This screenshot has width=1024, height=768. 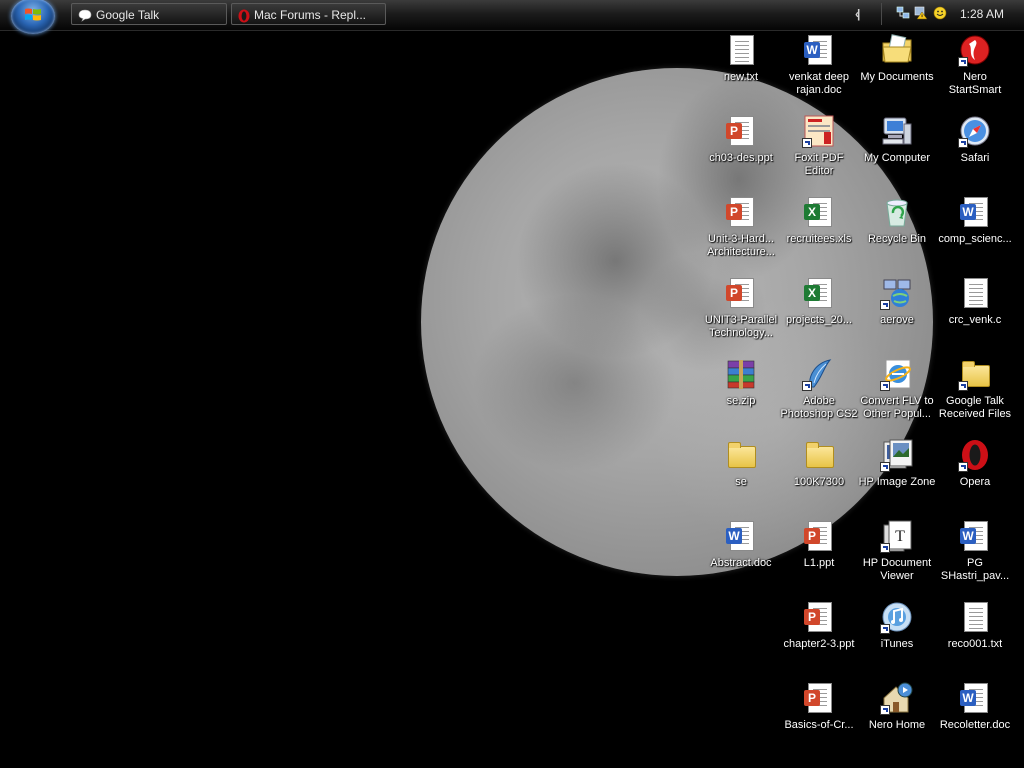 I want to click on desktop-icon-label: ch03-des.ppt, so click(x=741, y=158).